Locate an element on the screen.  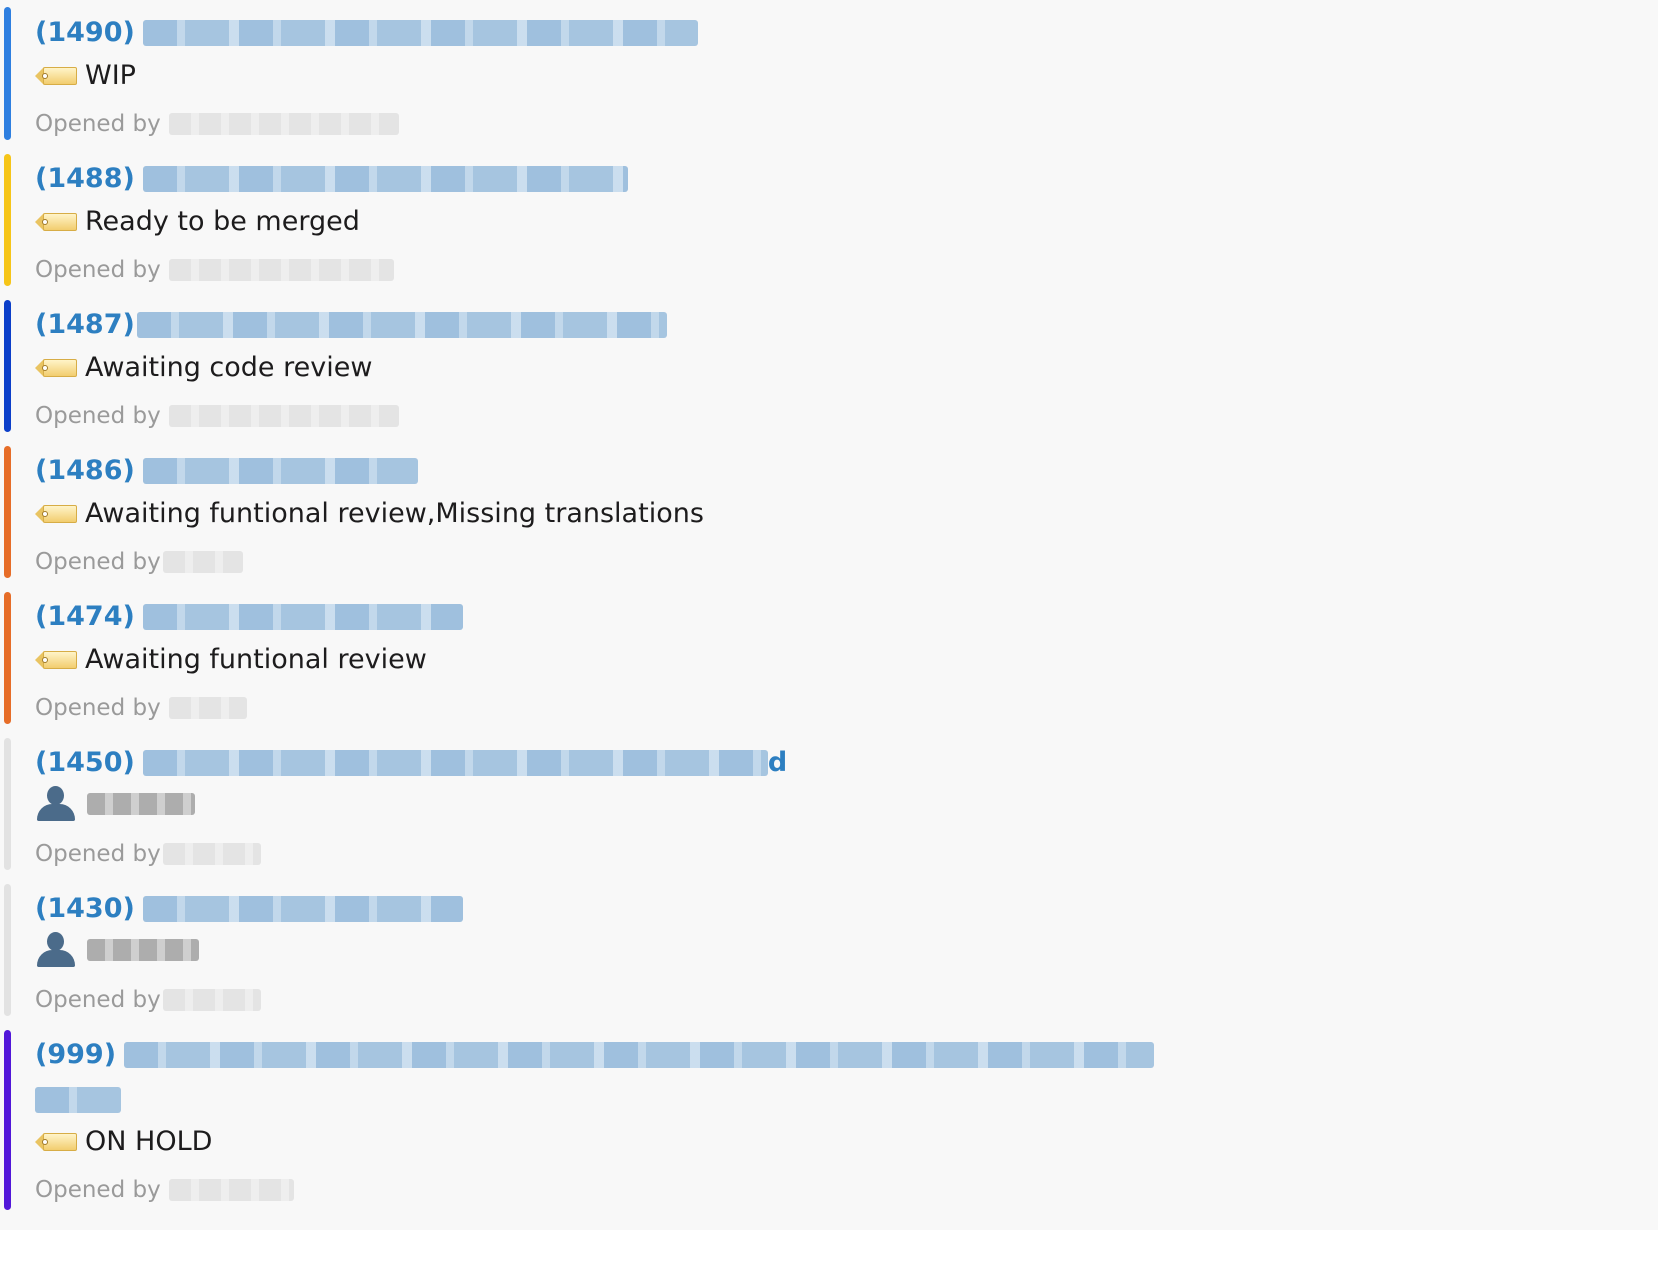
pr-label-row: Ready to be merged is located at coordinates (197, 222).